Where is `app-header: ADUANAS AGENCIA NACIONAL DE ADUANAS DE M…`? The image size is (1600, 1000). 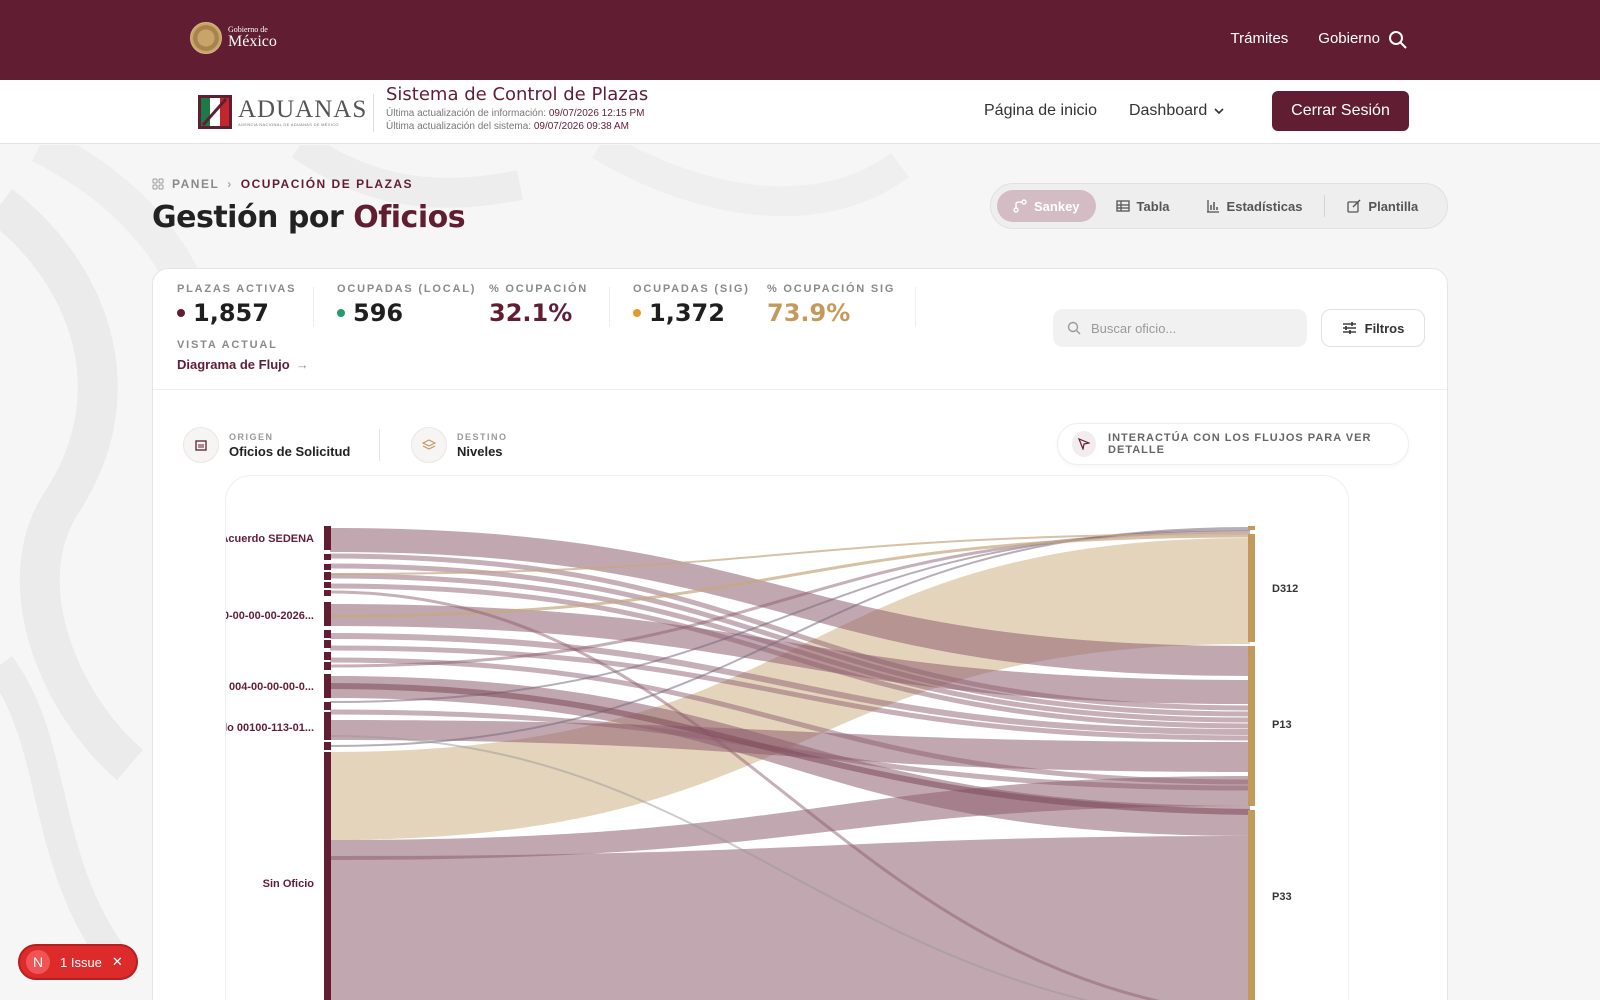 app-header: ADUANAS AGENCIA NACIONAL DE ADUANAS DE M… is located at coordinates (800, 112).